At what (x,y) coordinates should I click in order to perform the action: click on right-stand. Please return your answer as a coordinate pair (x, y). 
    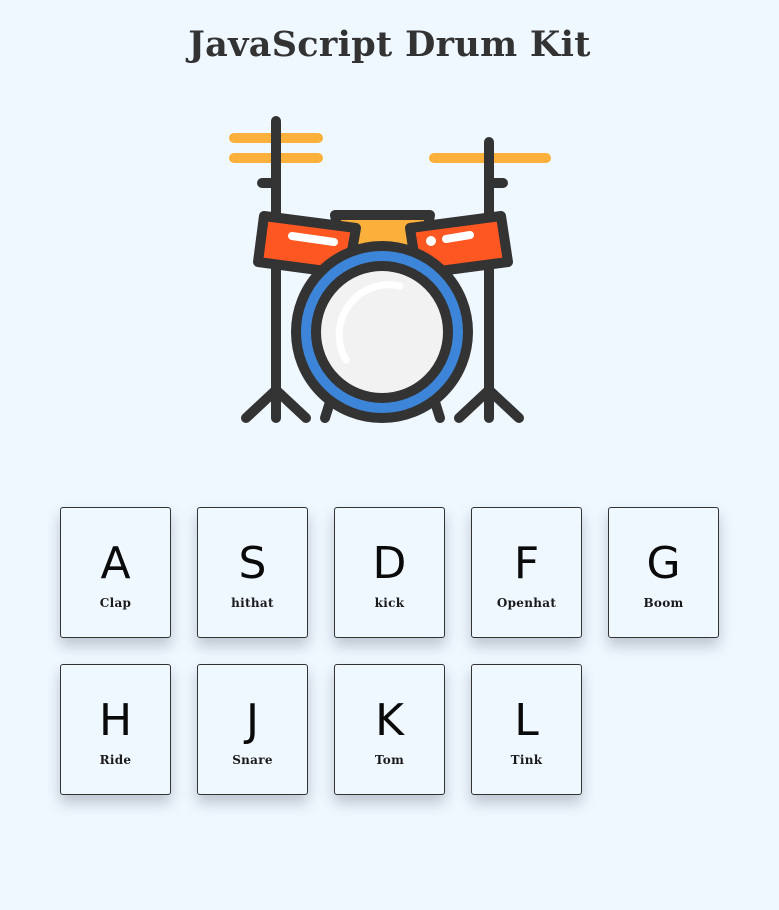
    Looking at the image, I should click on (489, 280).